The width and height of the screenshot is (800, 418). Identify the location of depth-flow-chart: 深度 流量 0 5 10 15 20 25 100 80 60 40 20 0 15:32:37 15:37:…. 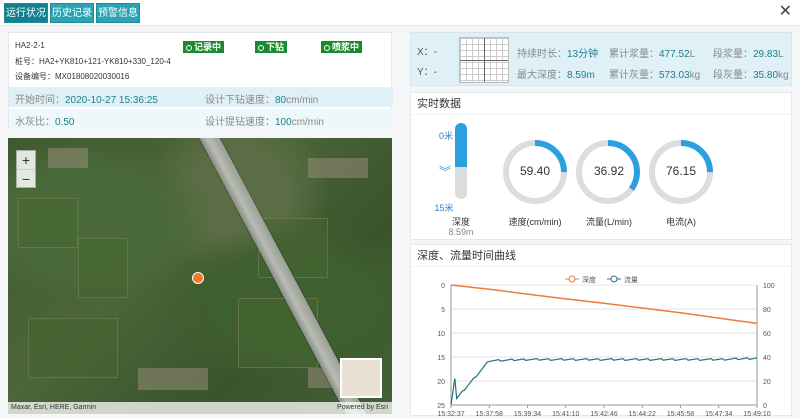
(606, 346).